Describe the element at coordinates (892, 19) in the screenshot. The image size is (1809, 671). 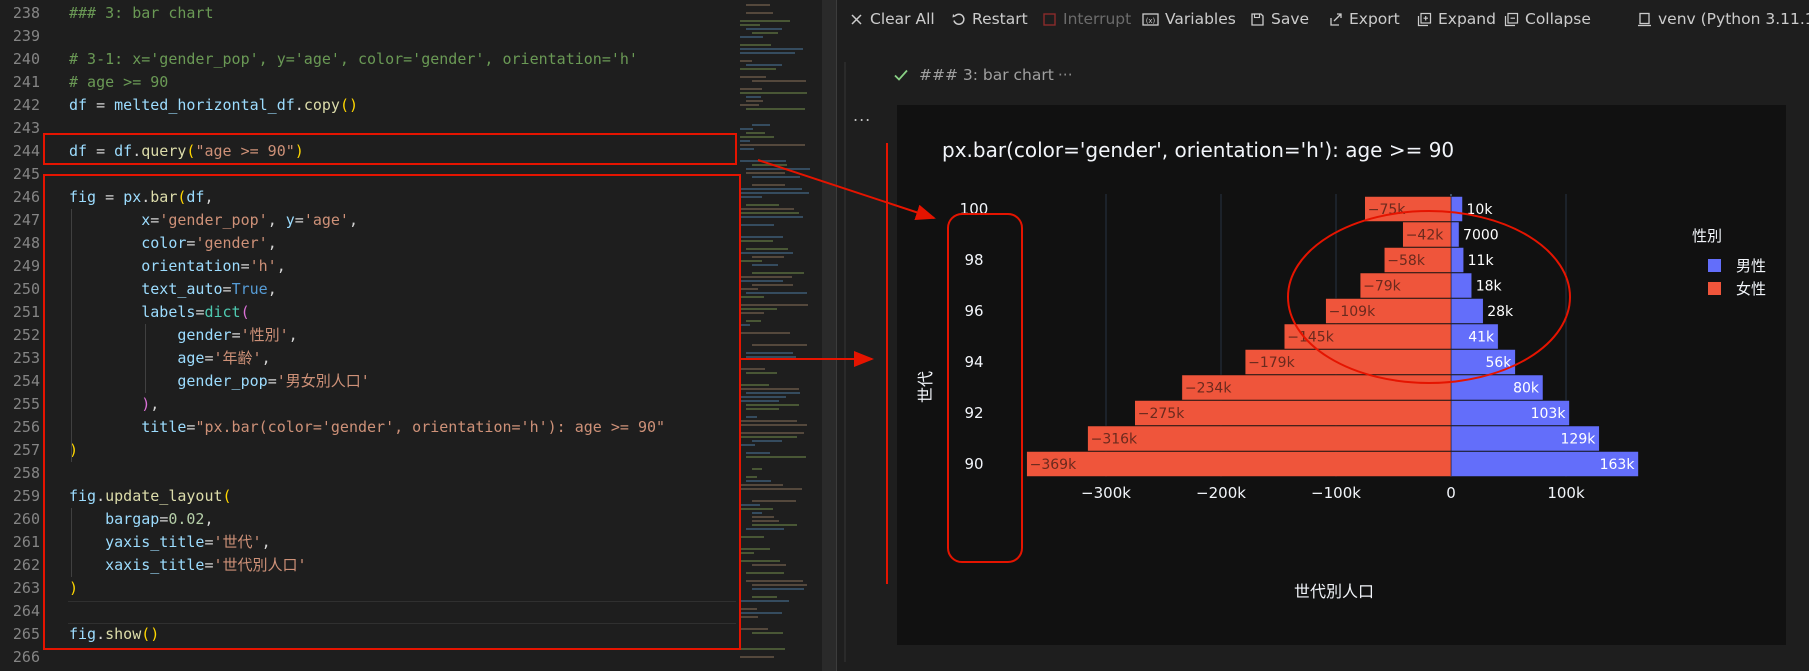
I see `clear-all-button: Clear All` at that location.